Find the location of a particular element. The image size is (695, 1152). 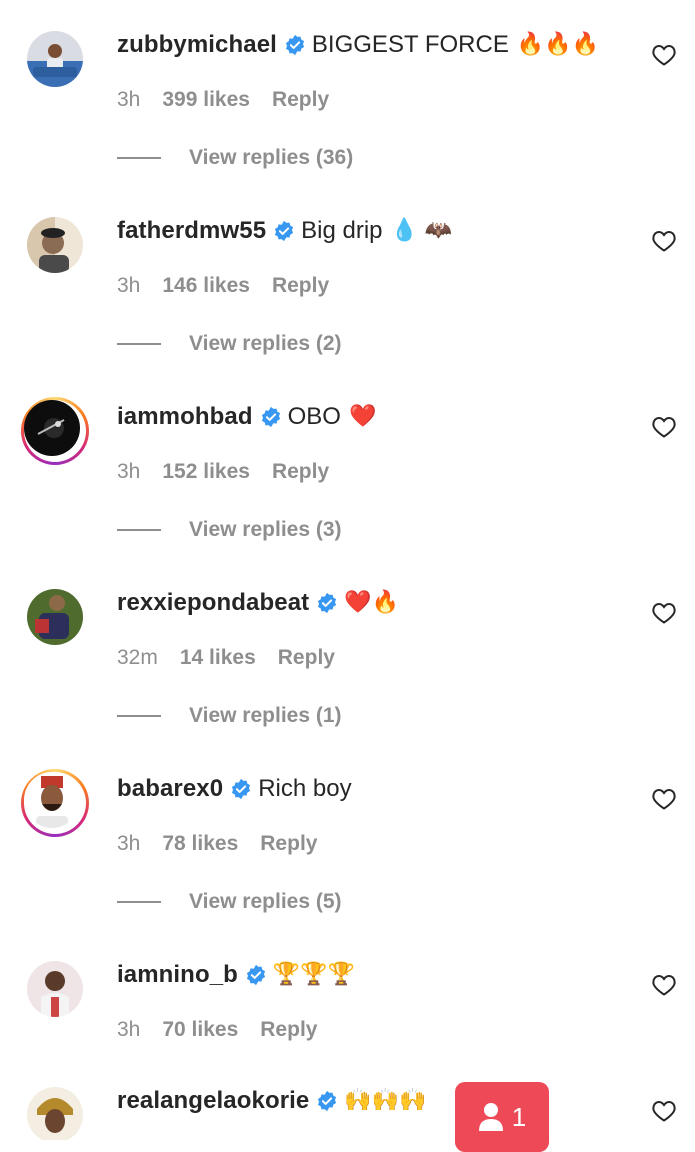

view-replies-label: View replies (36) is located at coordinates (271, 157).